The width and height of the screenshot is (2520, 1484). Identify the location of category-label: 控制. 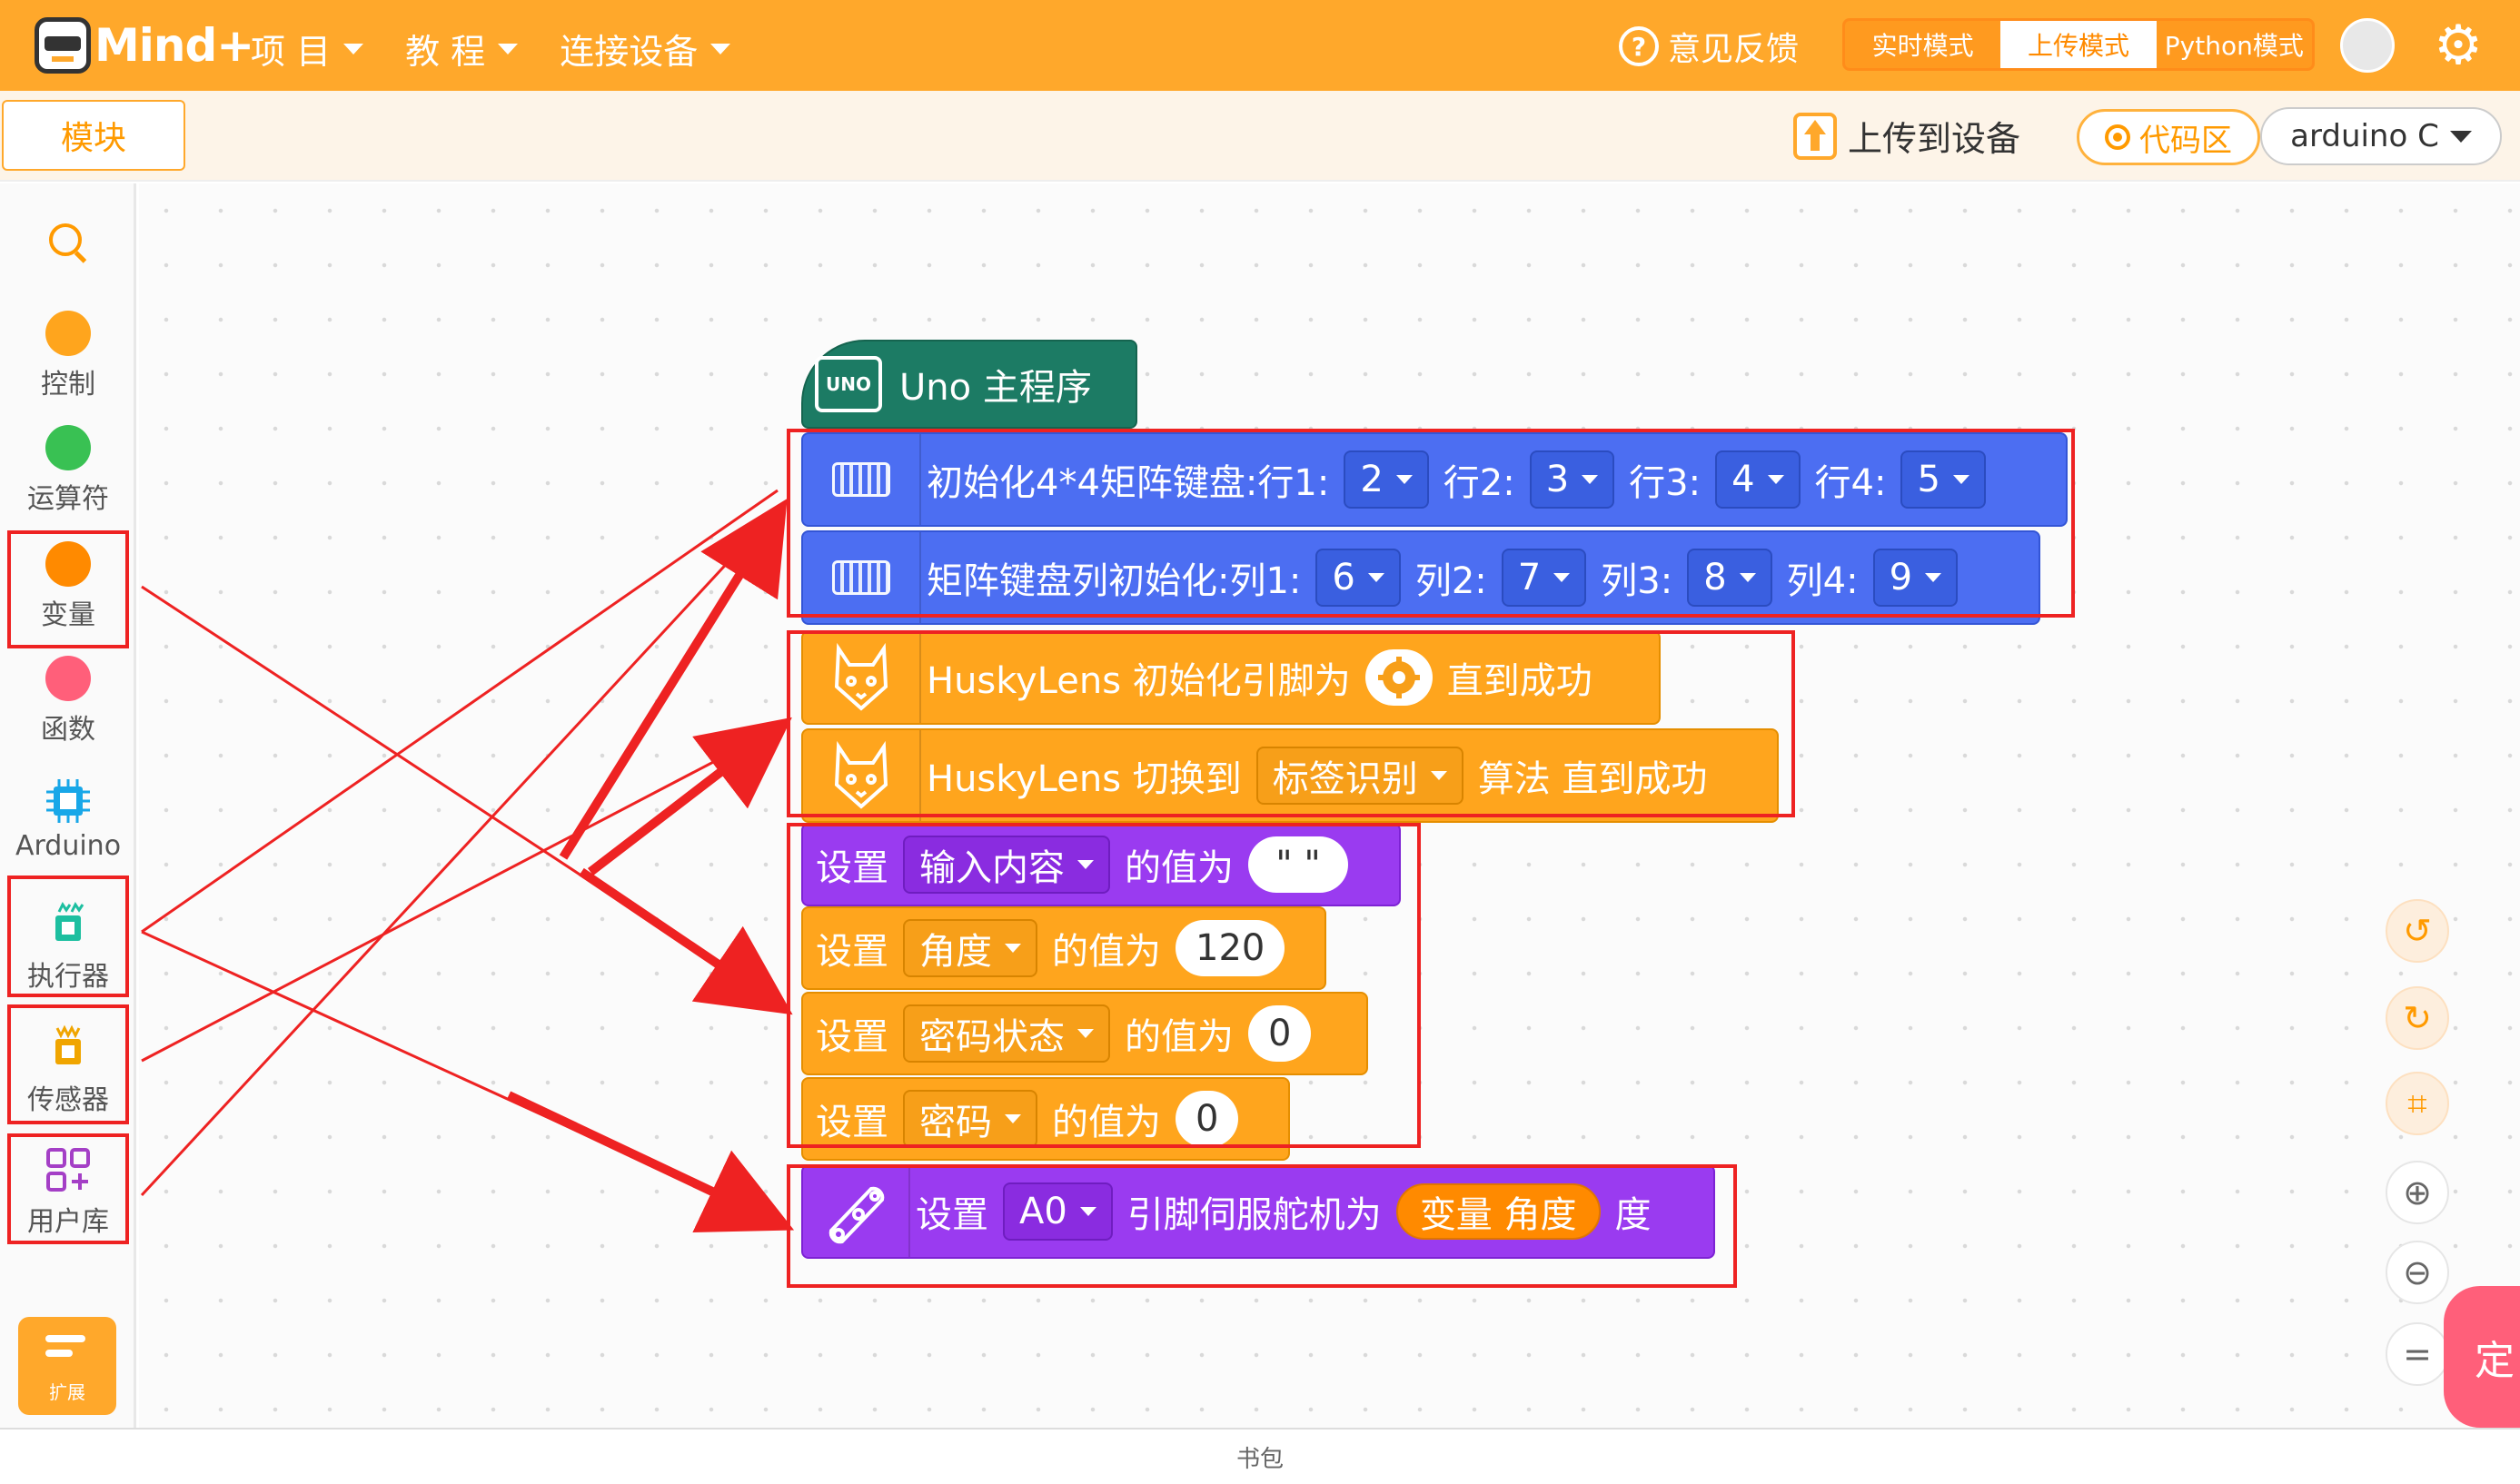
(68, 385).